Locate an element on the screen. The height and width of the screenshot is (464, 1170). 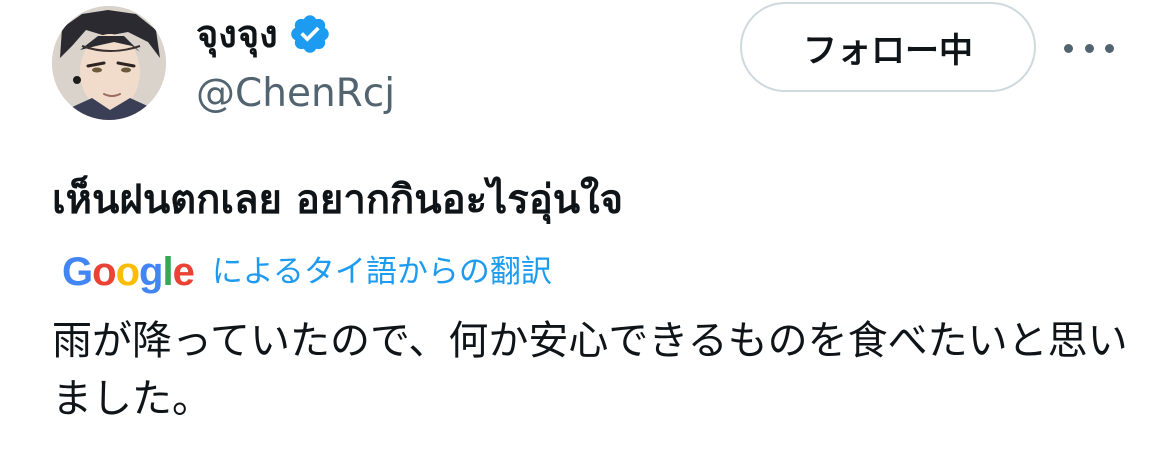
display-name: จุงจุง is located at coordinates (237, 34).